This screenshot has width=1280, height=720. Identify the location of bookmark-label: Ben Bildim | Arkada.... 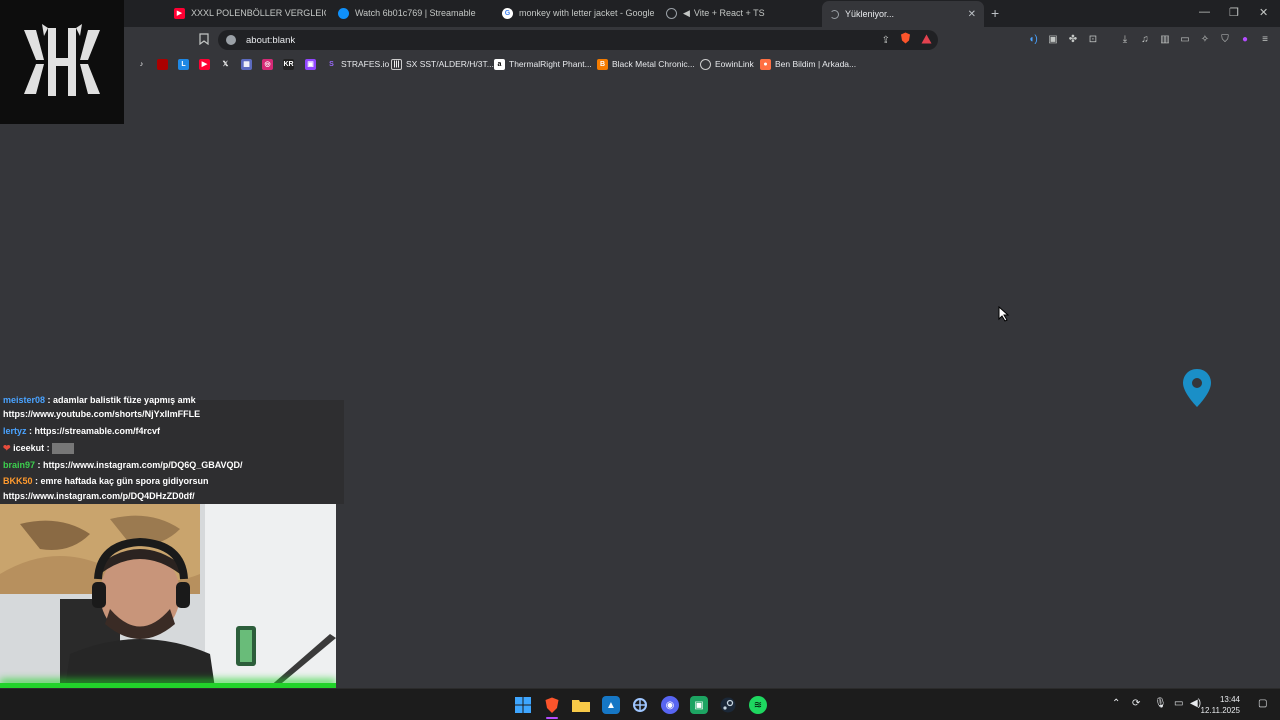
(816, 64).